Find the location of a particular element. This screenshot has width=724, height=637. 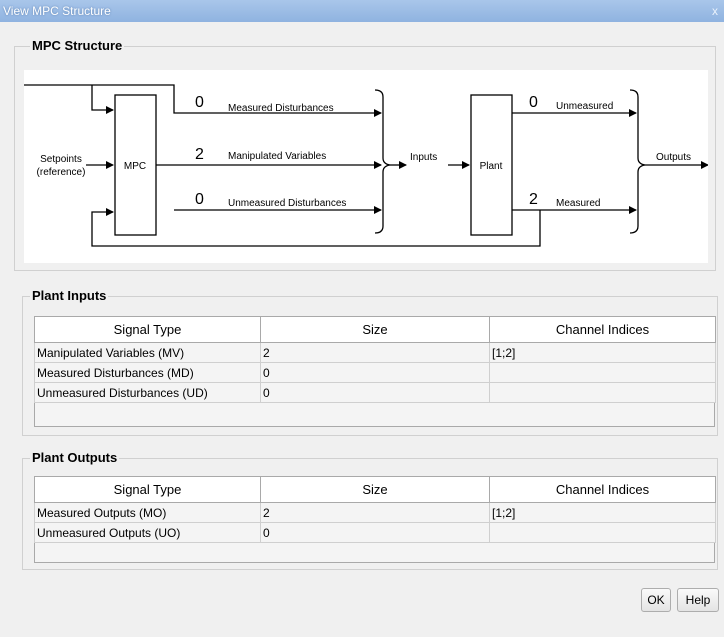

signal-type-cell: Unmeasured Outputs (UO) is located at coordinates (147, 532).